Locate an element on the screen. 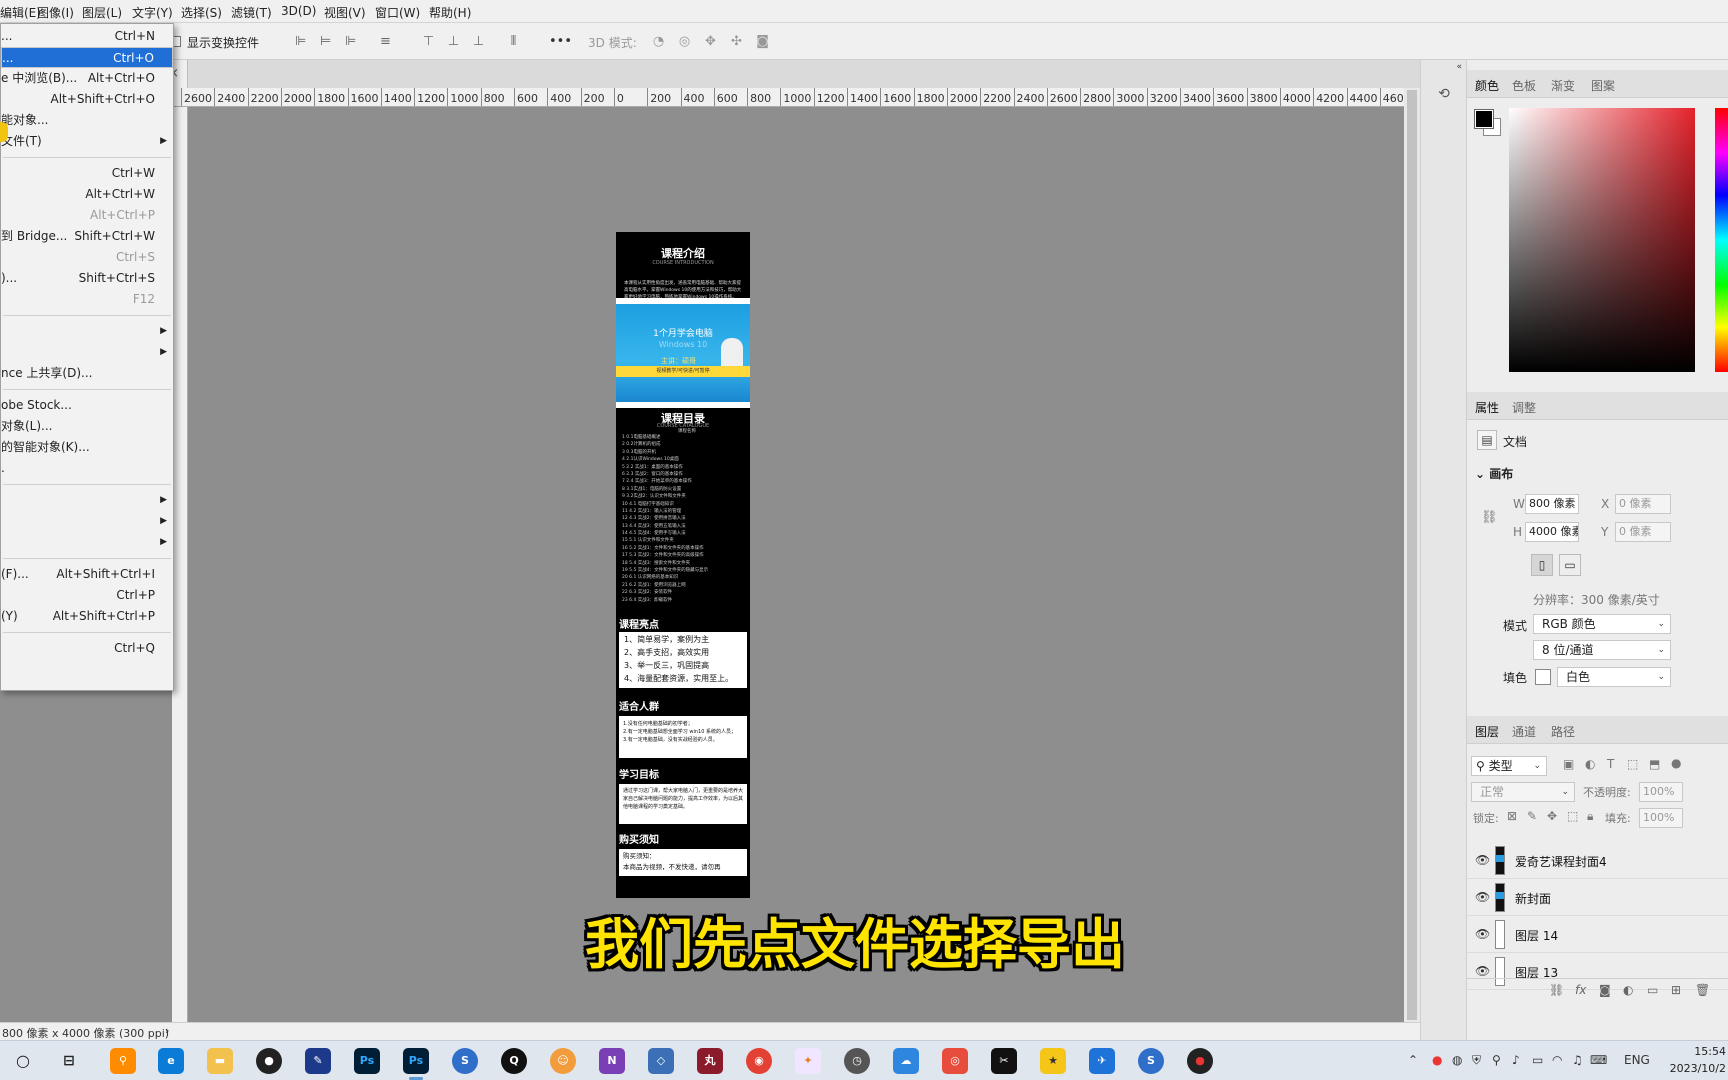  tab-adjustments: 调整 is located at coordinates (1524, 407).